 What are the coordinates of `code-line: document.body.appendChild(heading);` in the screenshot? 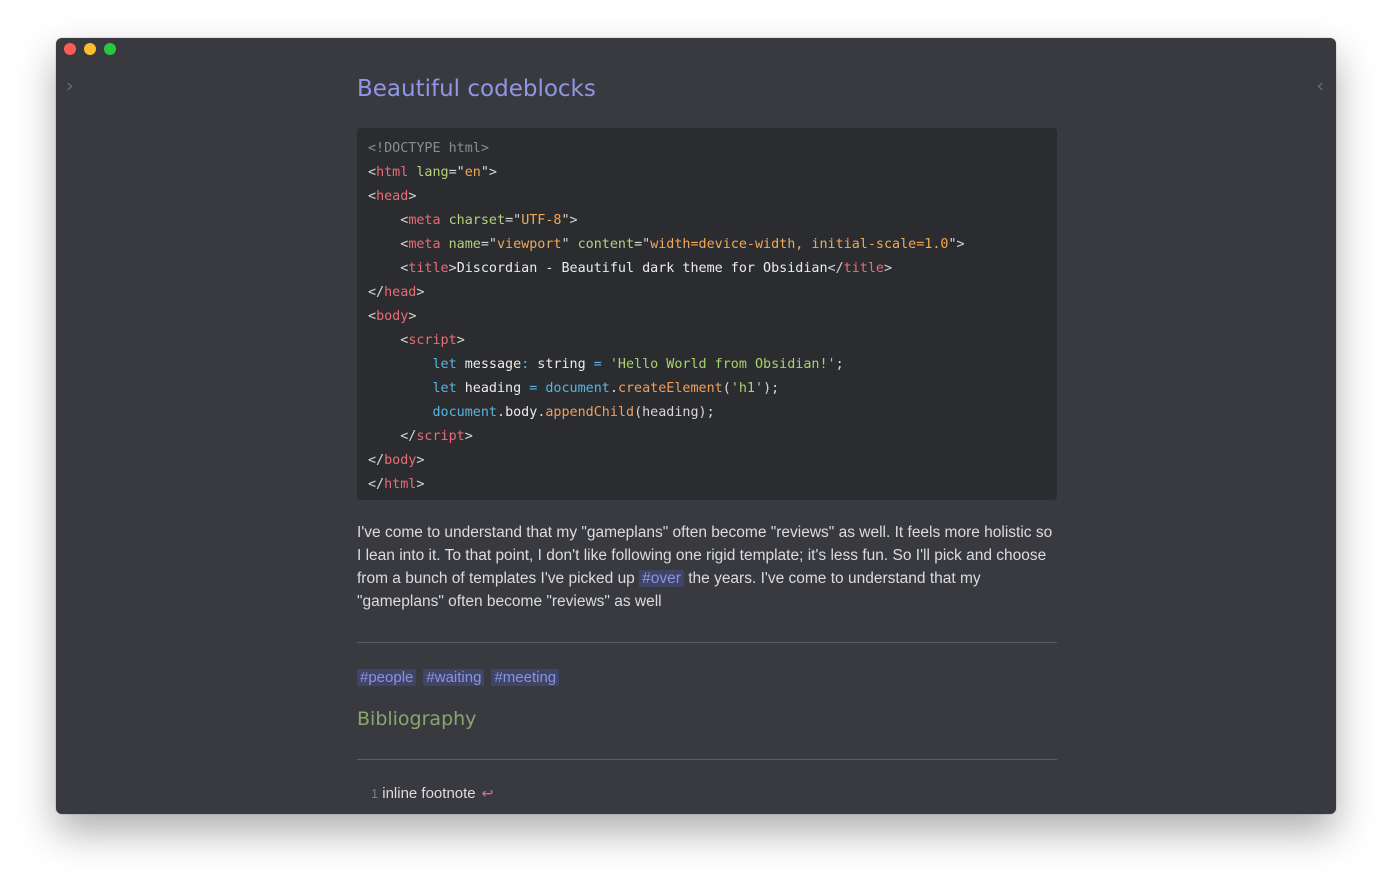 It's located at (573, 412).